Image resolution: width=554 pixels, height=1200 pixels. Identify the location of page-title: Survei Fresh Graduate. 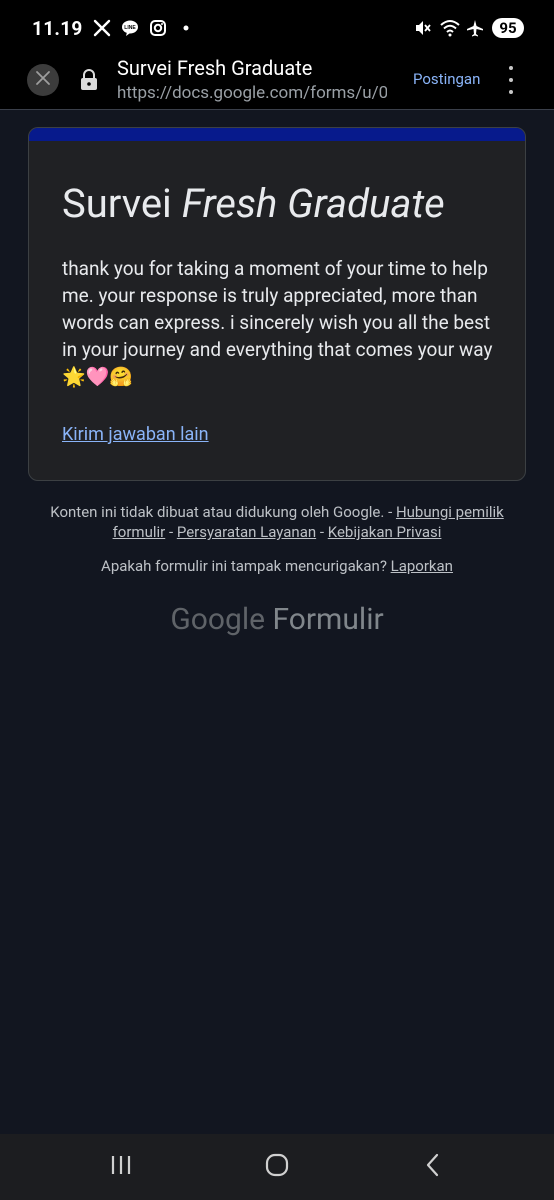
(215, 68).